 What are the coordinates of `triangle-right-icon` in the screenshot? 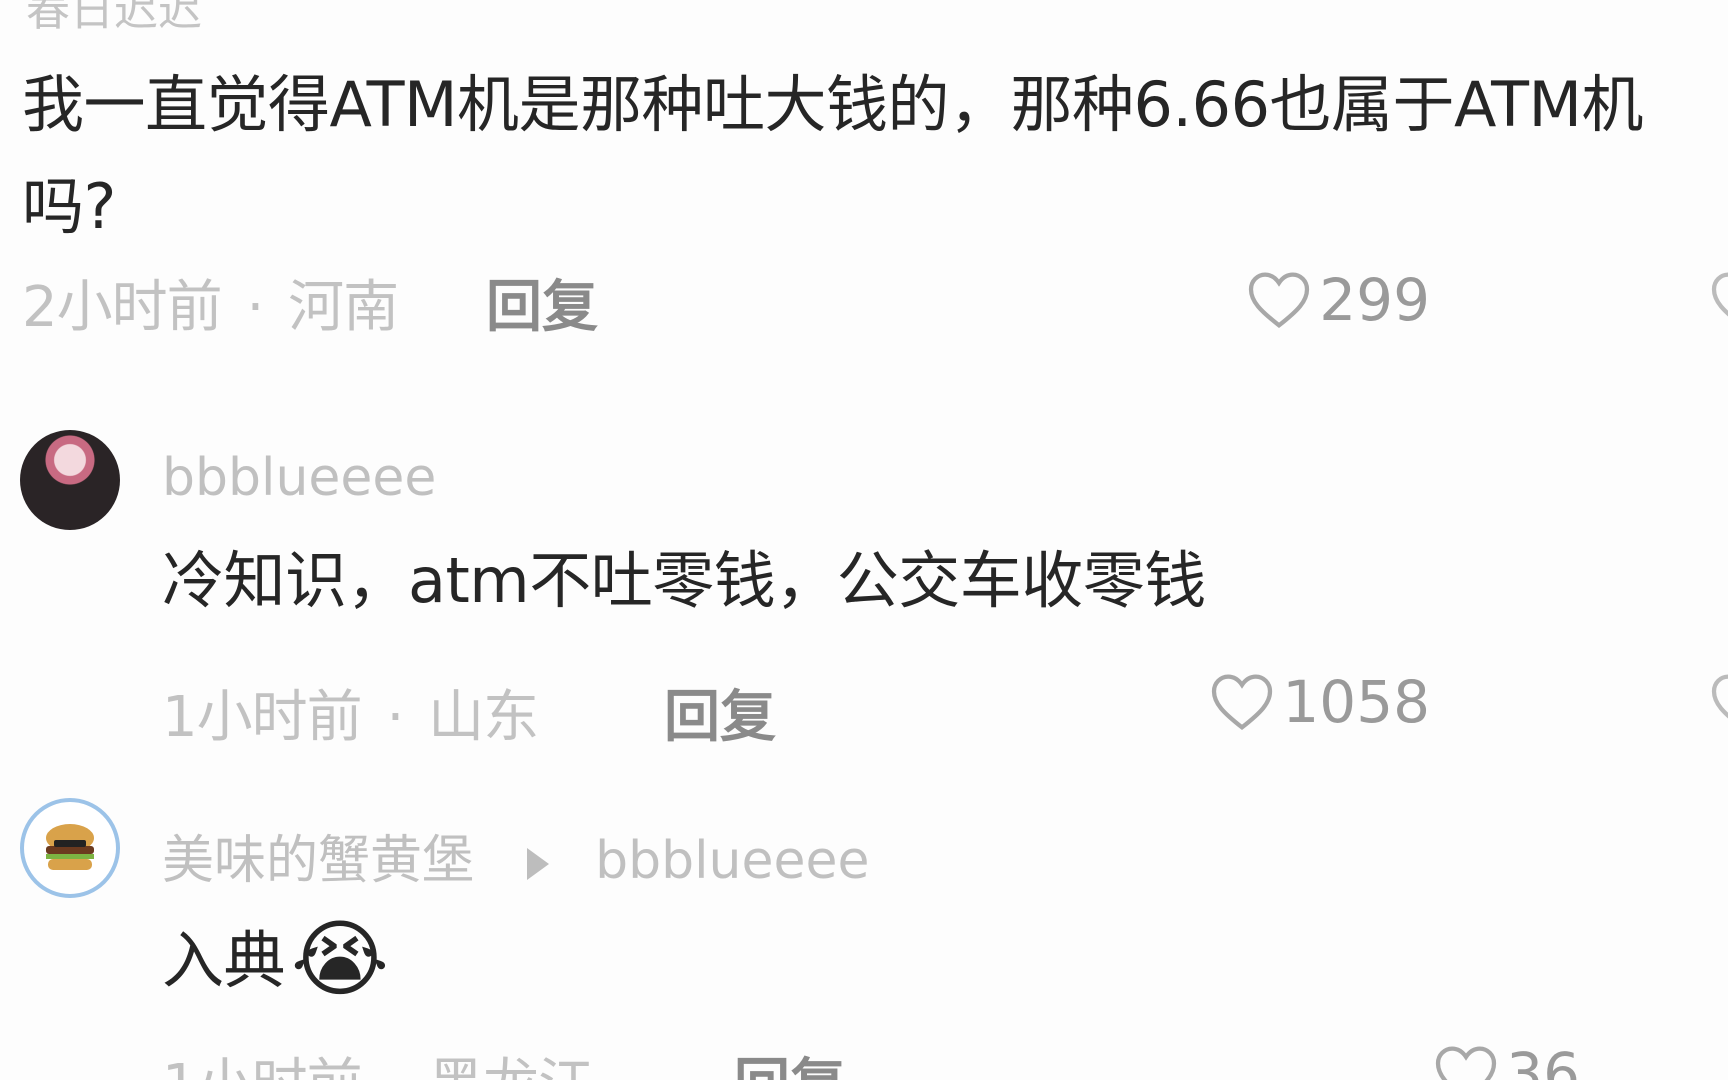 It's located at (537, 864).